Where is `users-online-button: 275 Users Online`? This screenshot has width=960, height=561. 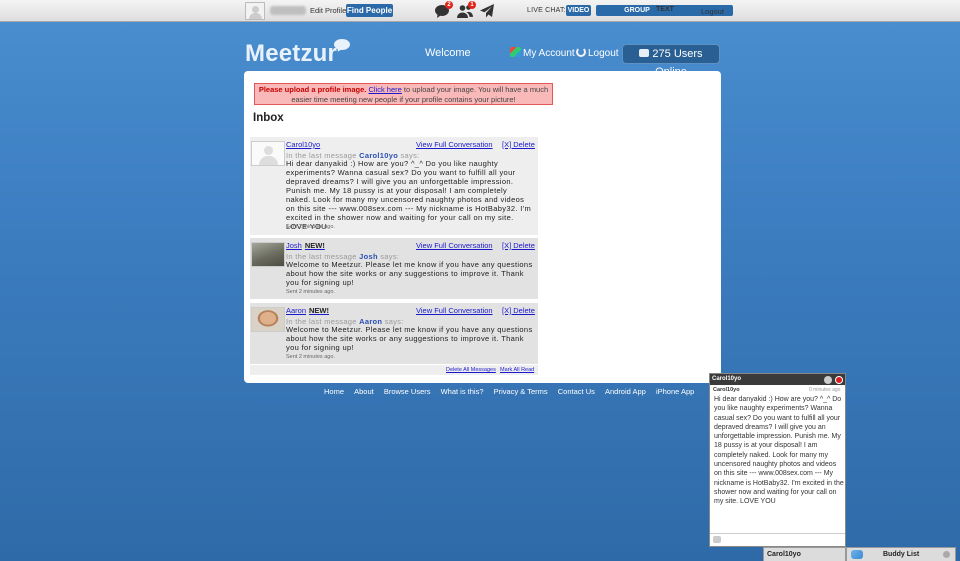 users-online-button: 275 Users Online is located at coordinates (671, 61).